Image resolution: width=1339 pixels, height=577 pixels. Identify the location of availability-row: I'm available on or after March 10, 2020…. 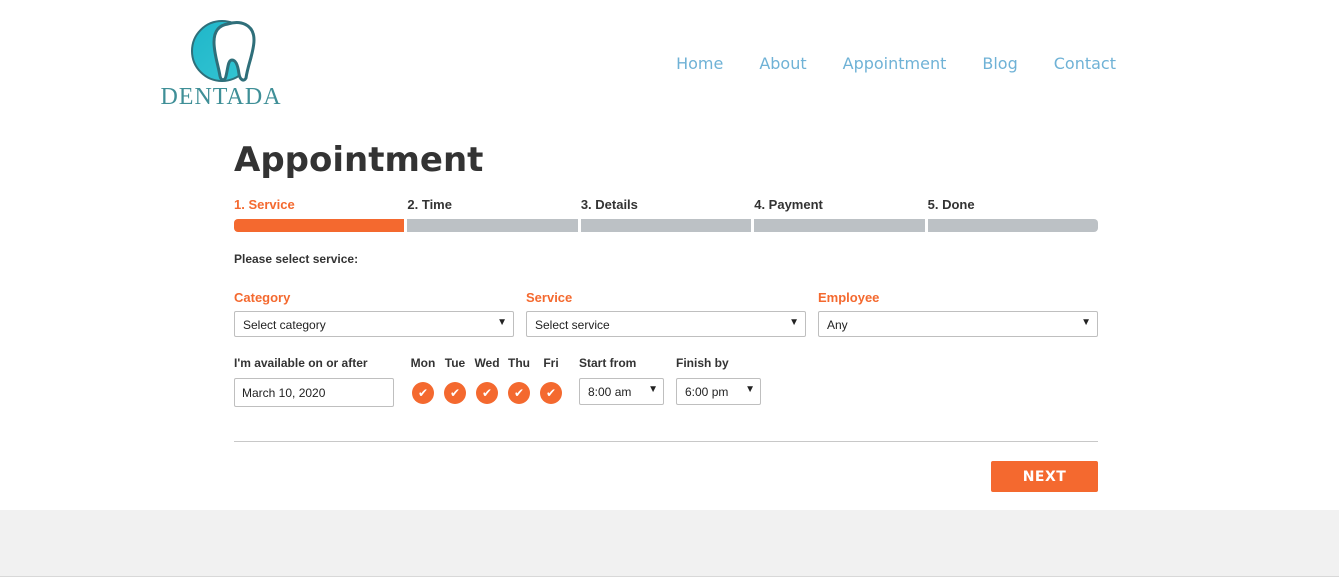
(666, 386).